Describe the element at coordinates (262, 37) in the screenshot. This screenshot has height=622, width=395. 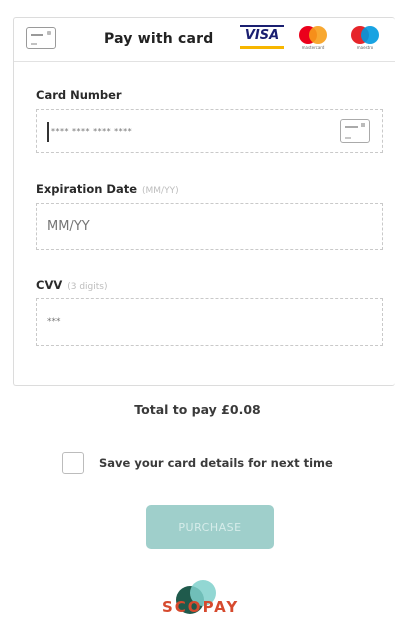
I see `visa-logo: VISA` at that location.